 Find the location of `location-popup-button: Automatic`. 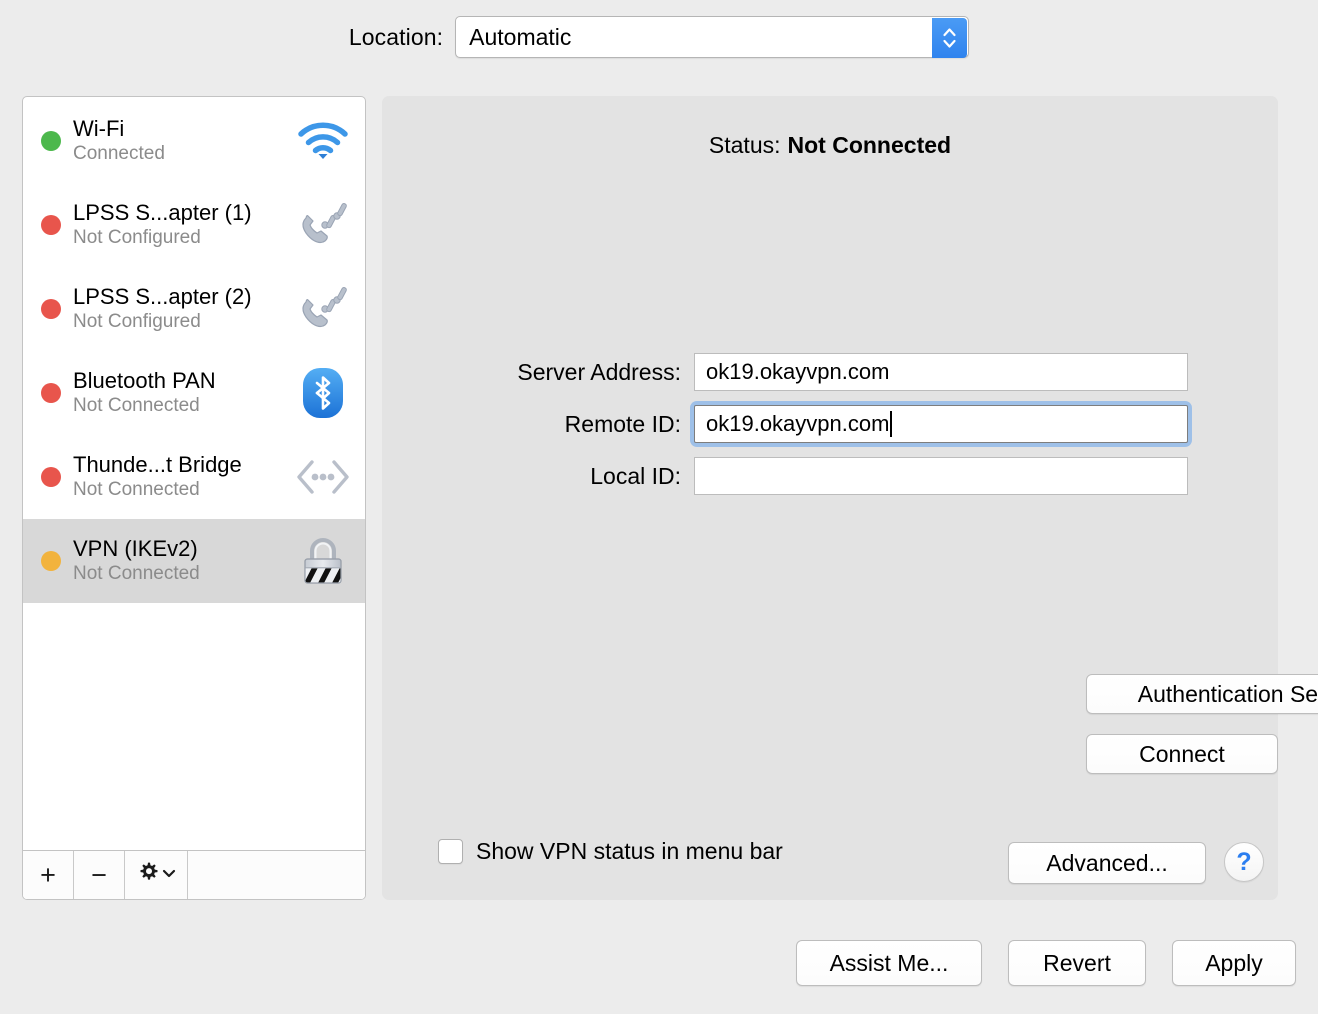

location-popup-button: Automatic is located at coordinates (712, 37).